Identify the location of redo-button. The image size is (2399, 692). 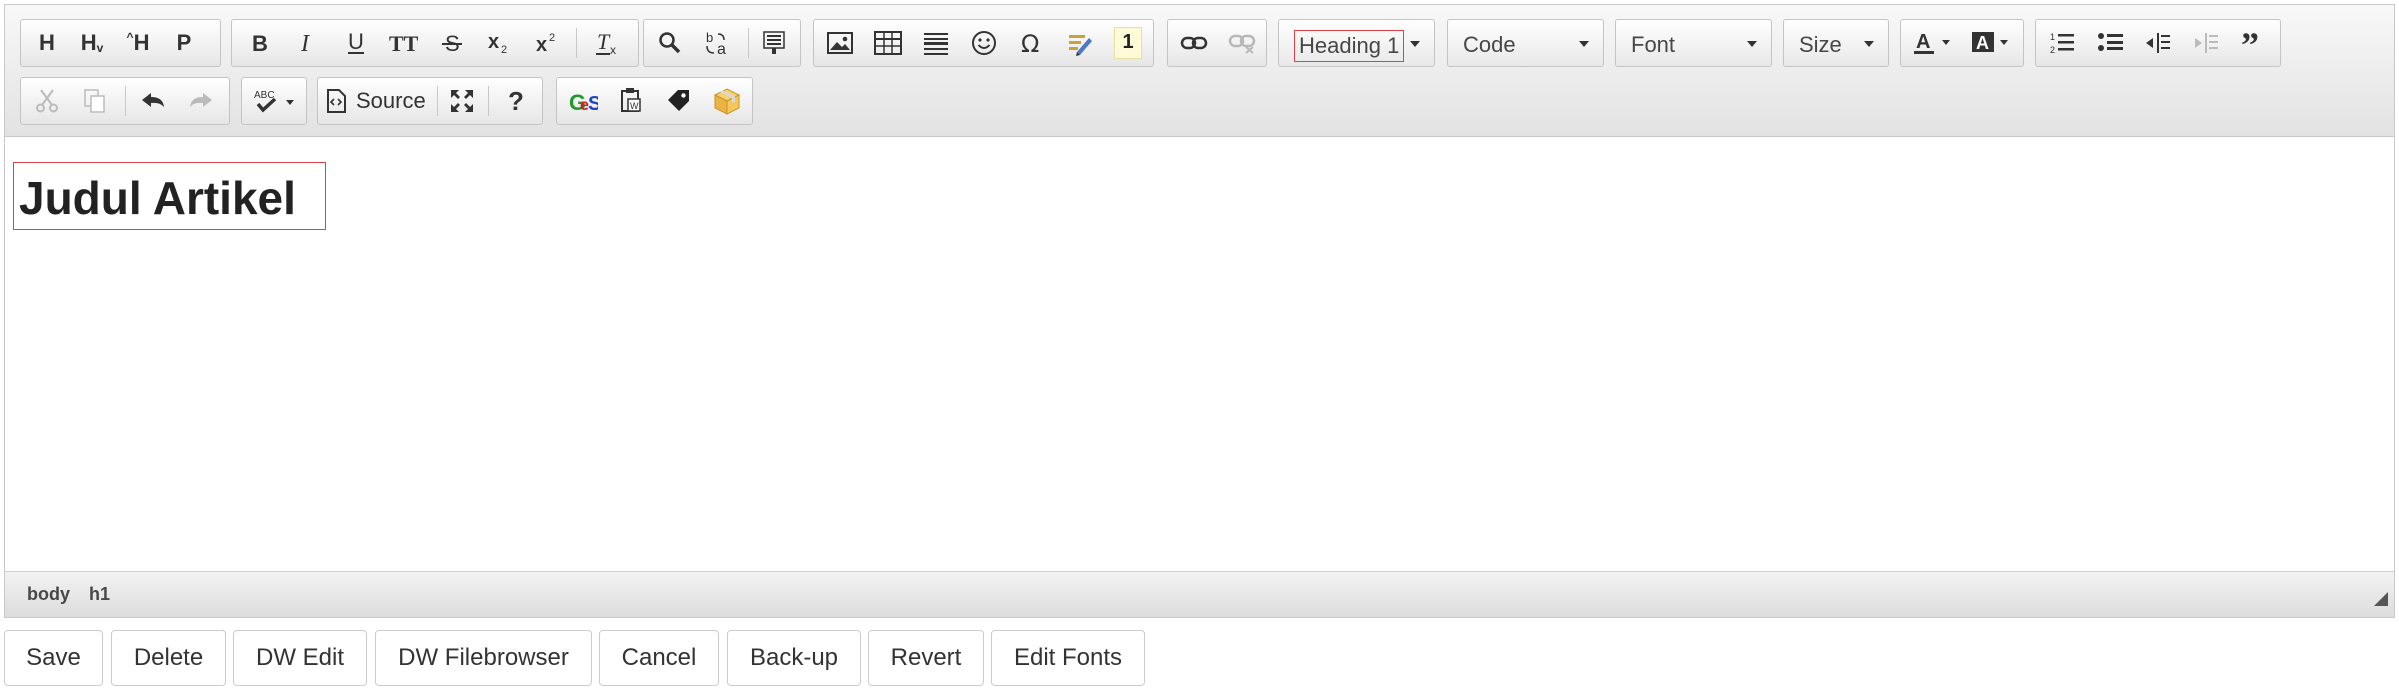
(201, 101).